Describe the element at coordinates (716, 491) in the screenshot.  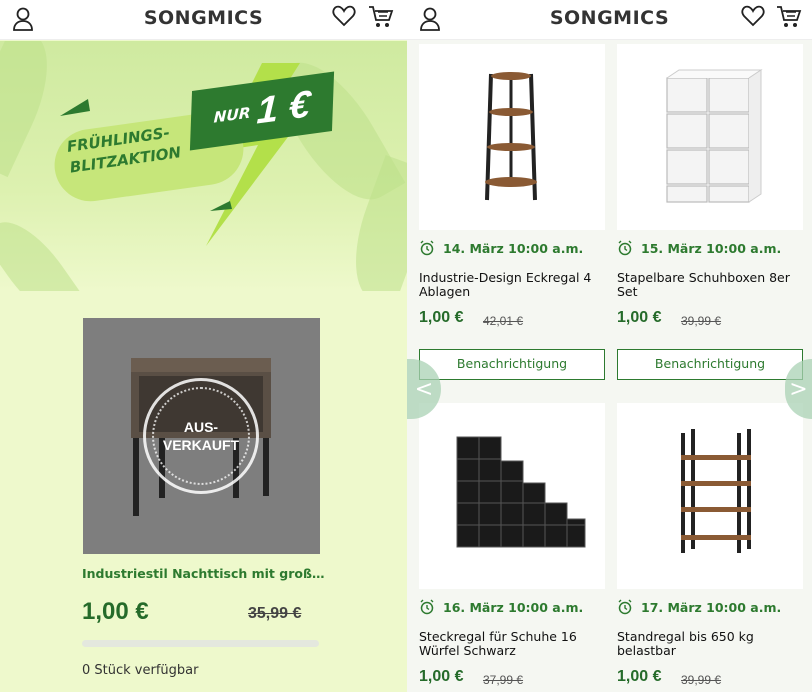
I see `standing-shelf-image` at that location.